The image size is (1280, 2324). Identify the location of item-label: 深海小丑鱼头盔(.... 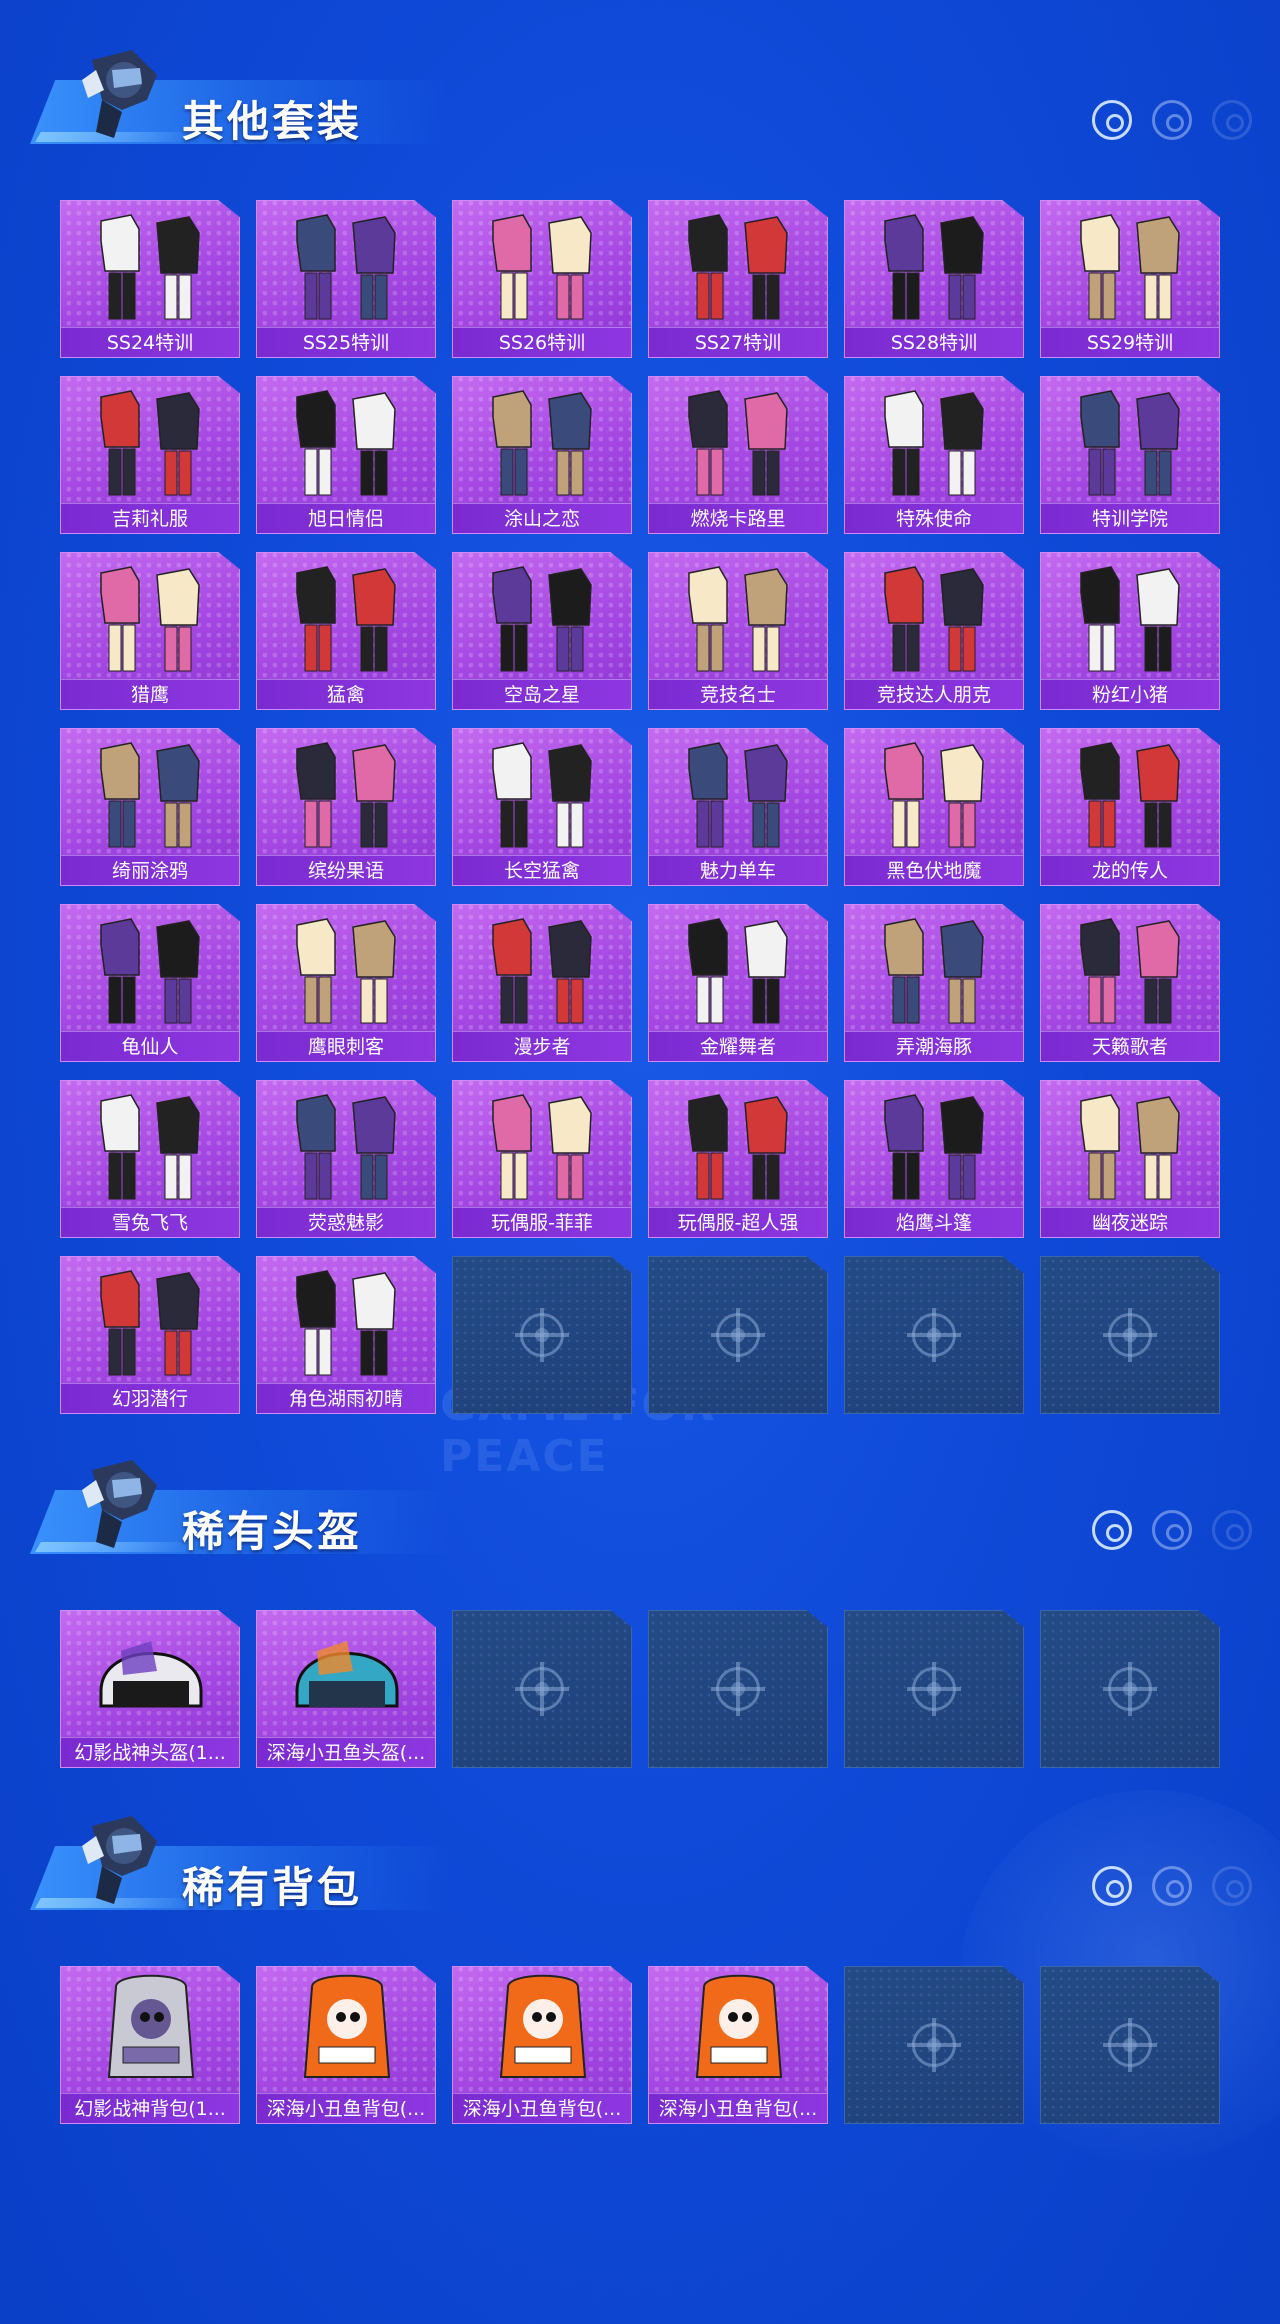
(346, 1752).